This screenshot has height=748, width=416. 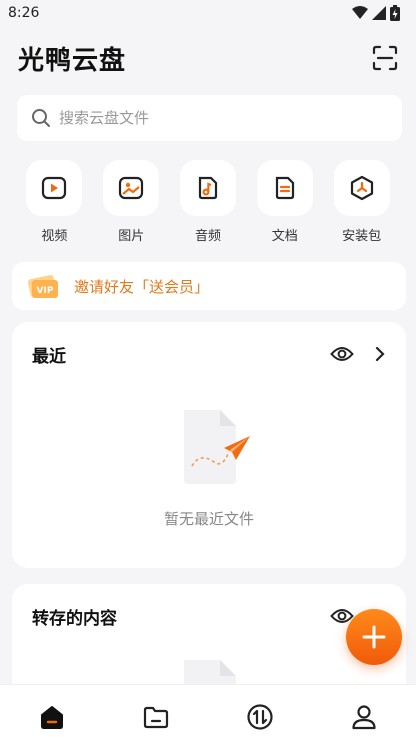 What do you see at coordinates (395, 13) in the screenshot?
I see `battery-icon` at bounding box center [395, 13].